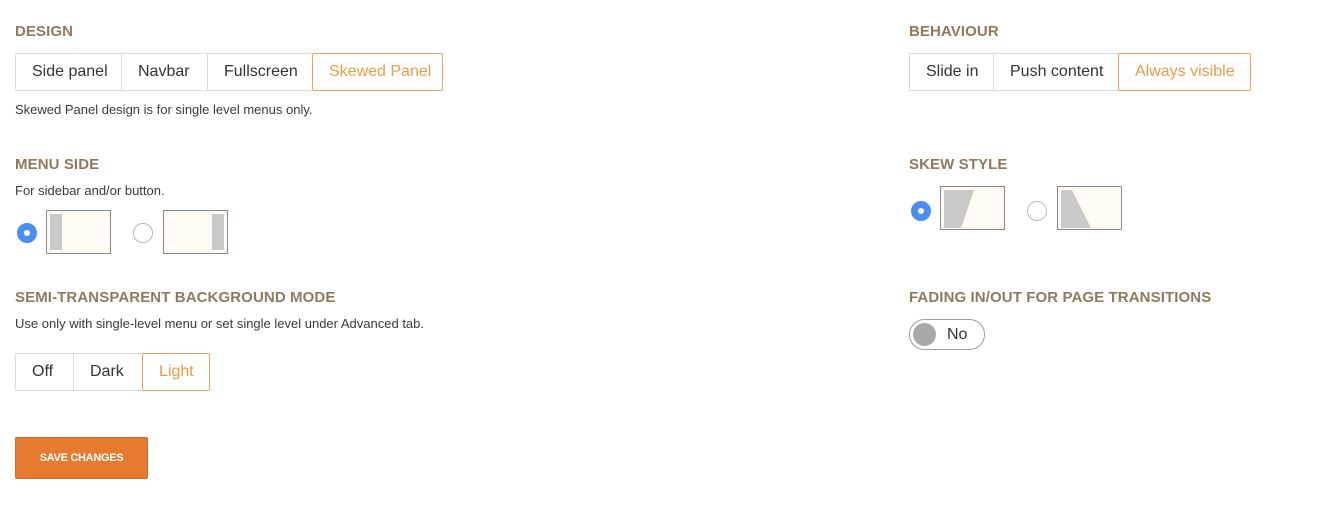 Image resolution: width=1326 pixels, height=521 pixels. I want to click on fading-title: FADING IN/OUT FOR PAGE TRANSITIONS, so click(1060, 297).